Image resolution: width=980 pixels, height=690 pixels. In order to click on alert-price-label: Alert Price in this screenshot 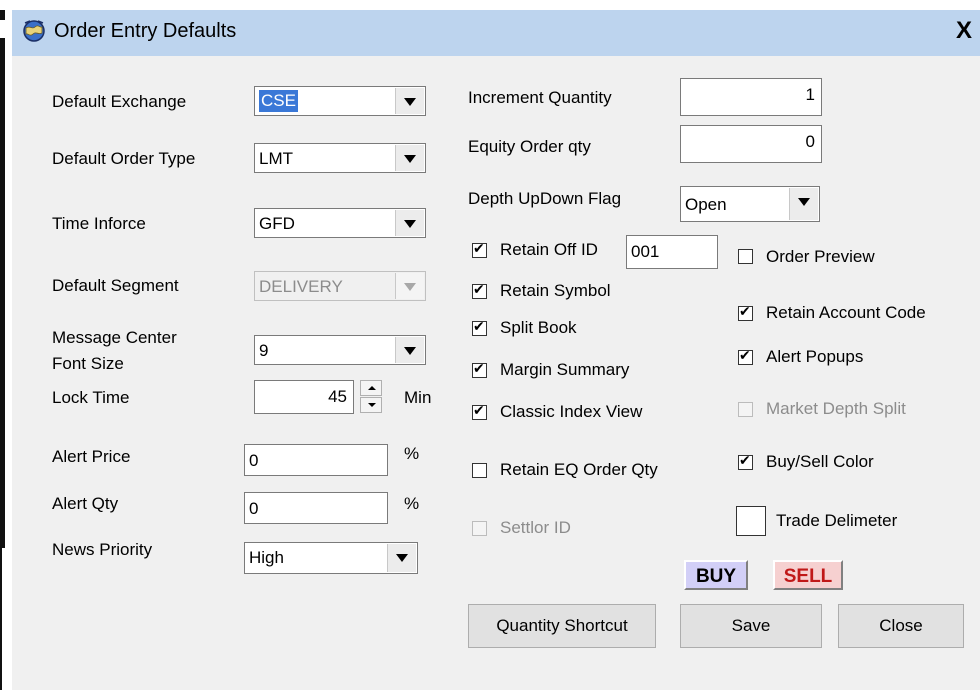, I will do `click(91, 456)`.